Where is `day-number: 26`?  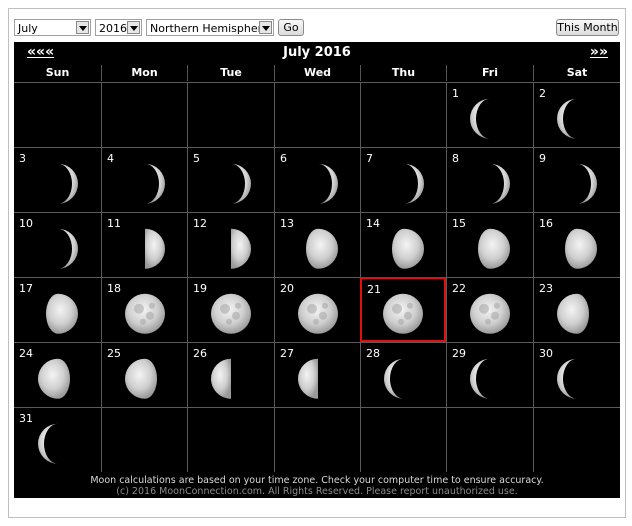 day-number: 26 is located at coordinates (200, 353).